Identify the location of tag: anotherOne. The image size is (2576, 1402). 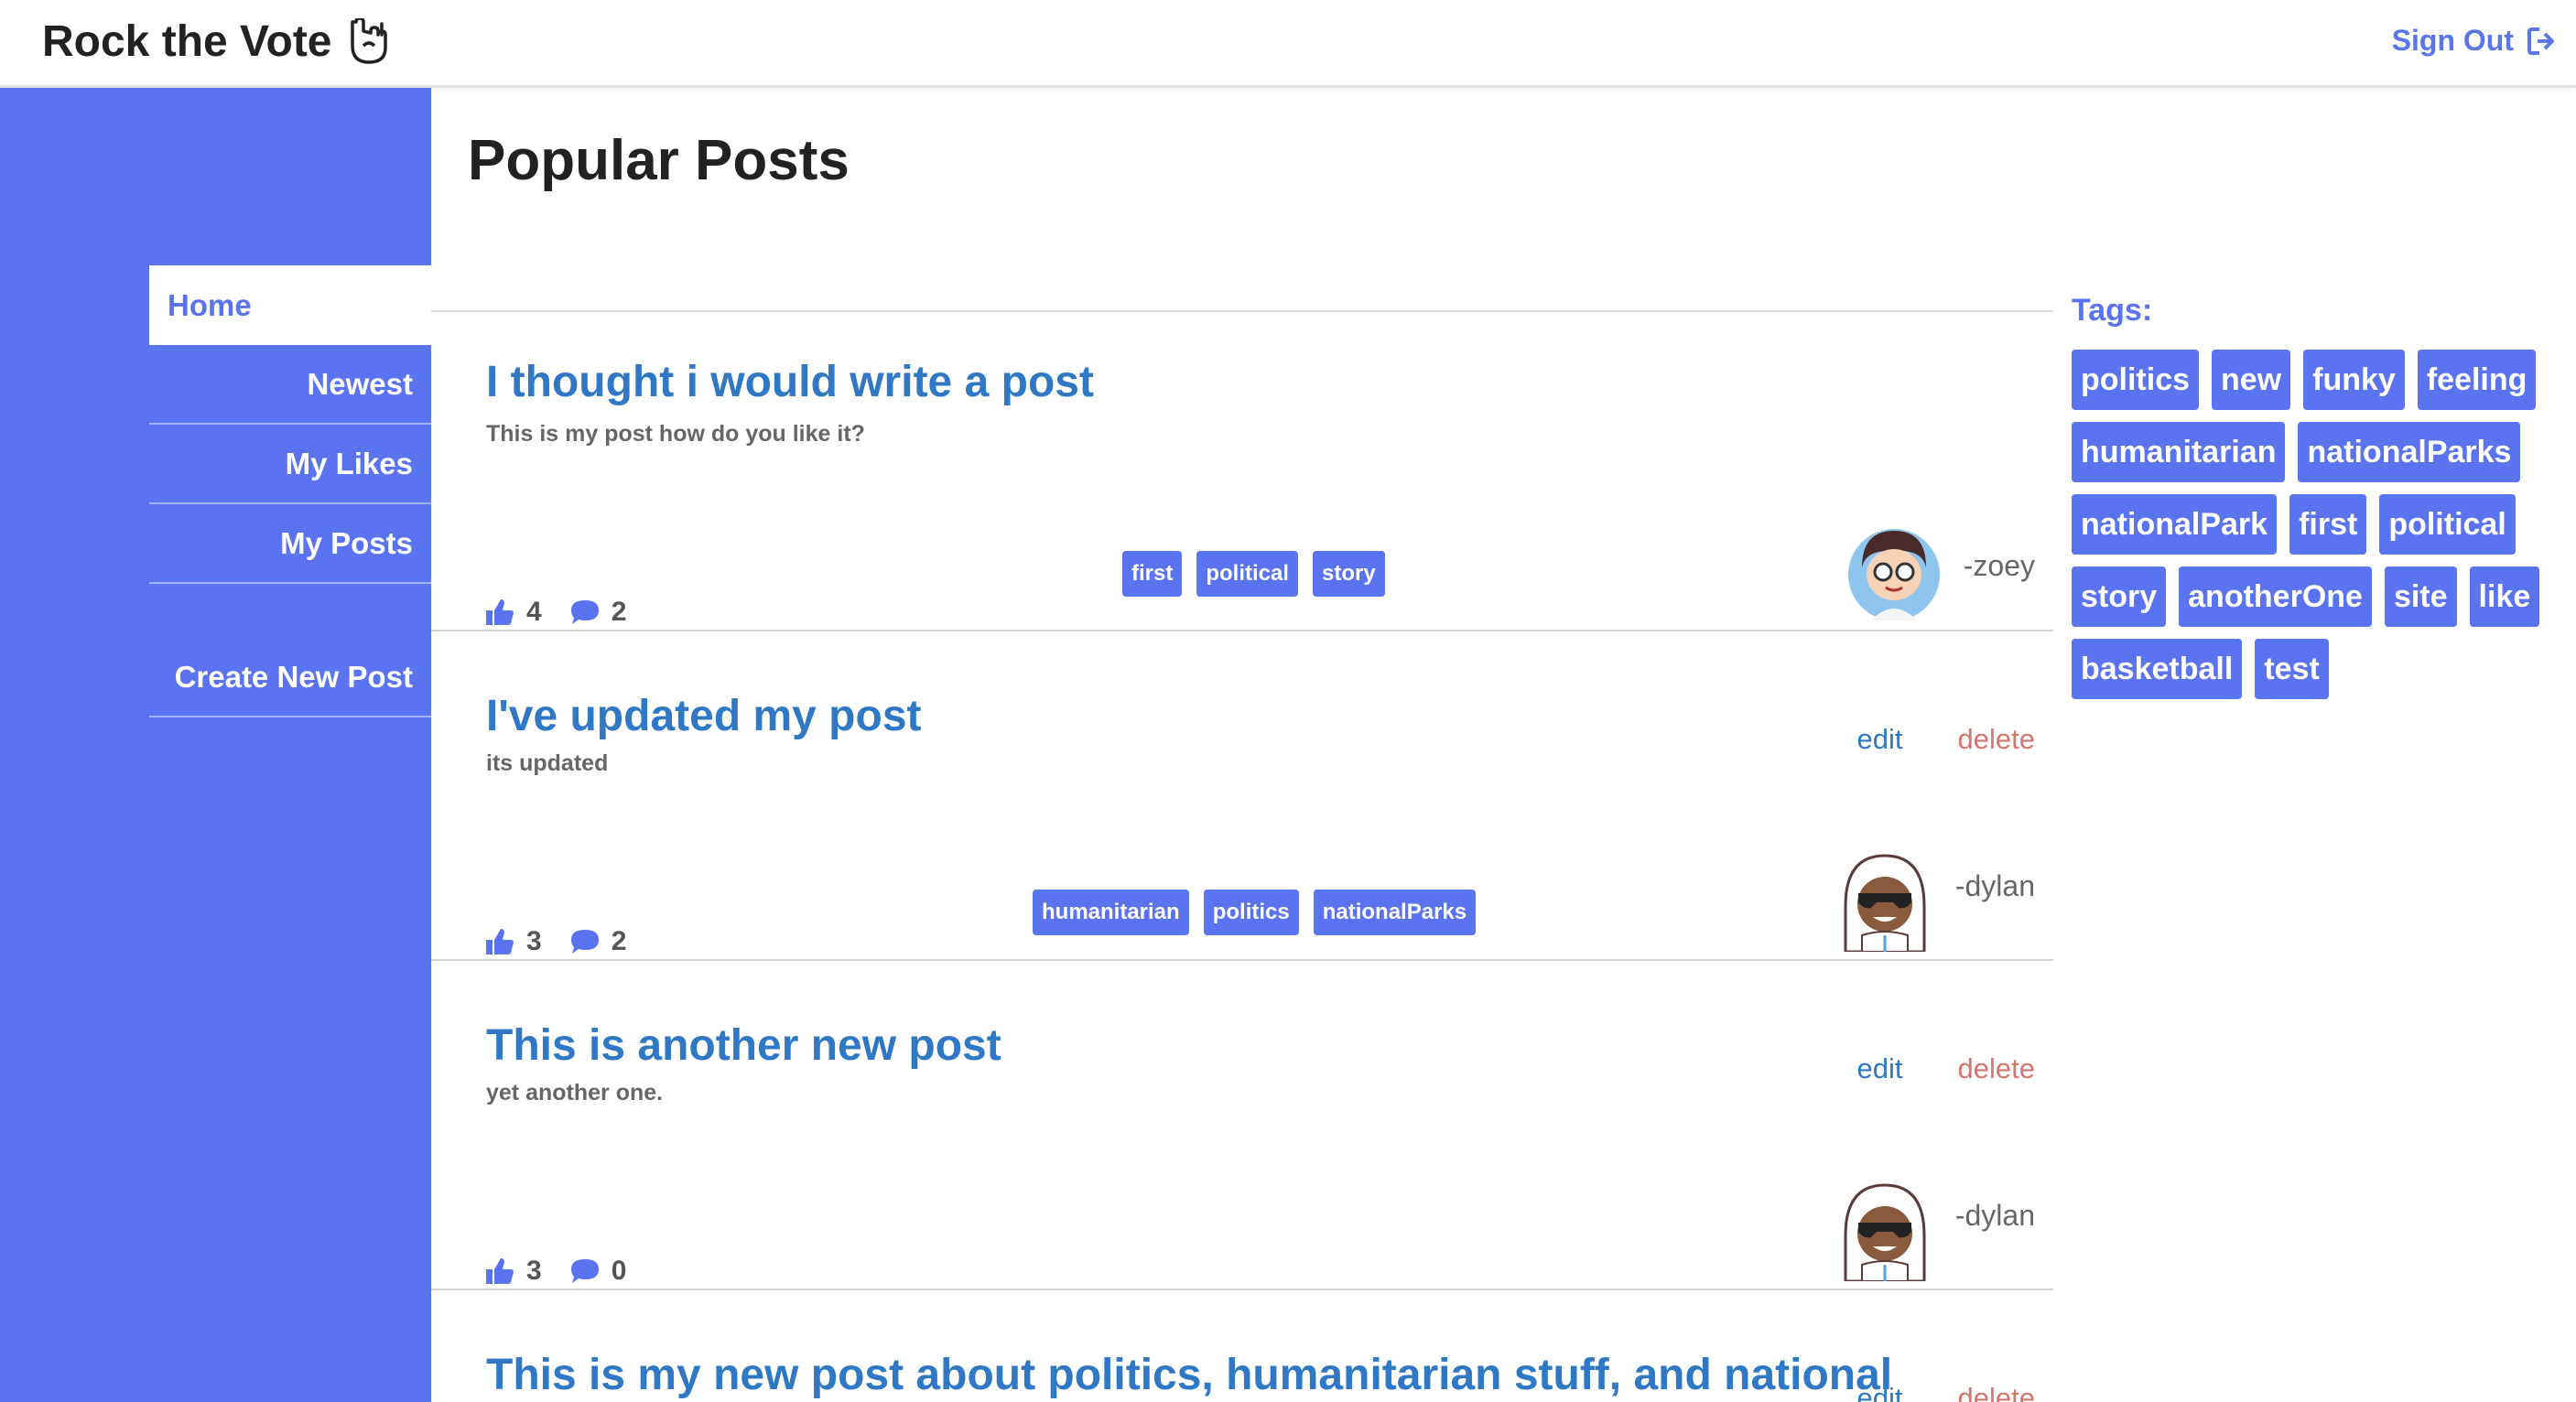
(2276, 596).